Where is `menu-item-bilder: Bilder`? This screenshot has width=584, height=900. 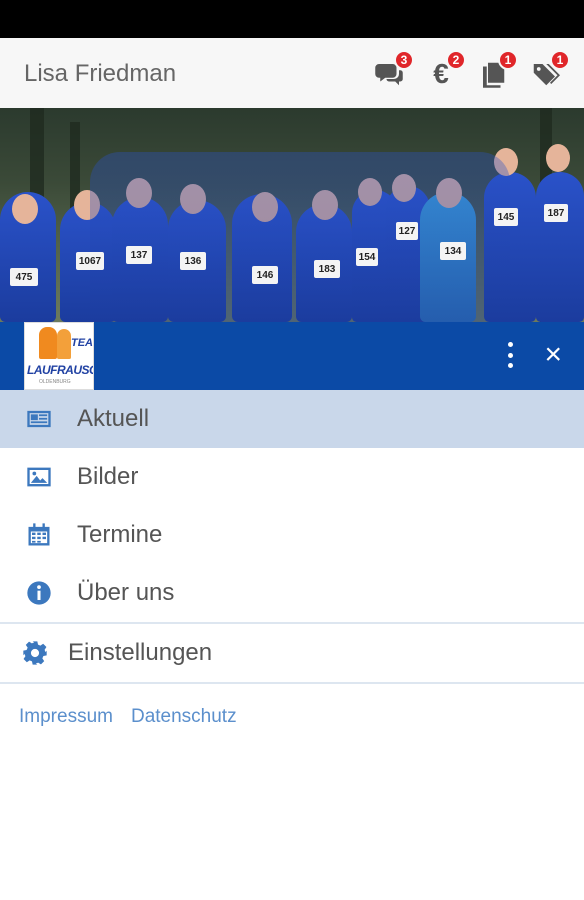 menu-item-bilder: Bilder is located at coordinates (292, 477).